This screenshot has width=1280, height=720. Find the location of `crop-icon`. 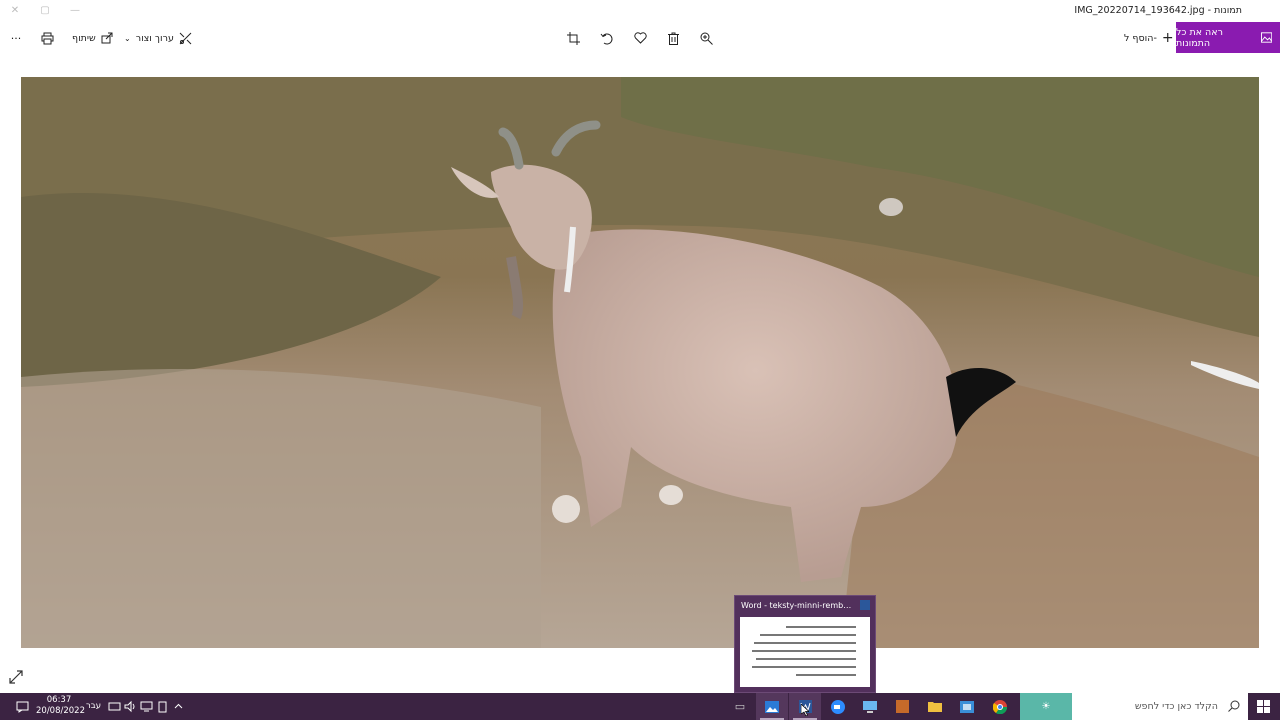

crop-icon is located at coordinates (573, 38).